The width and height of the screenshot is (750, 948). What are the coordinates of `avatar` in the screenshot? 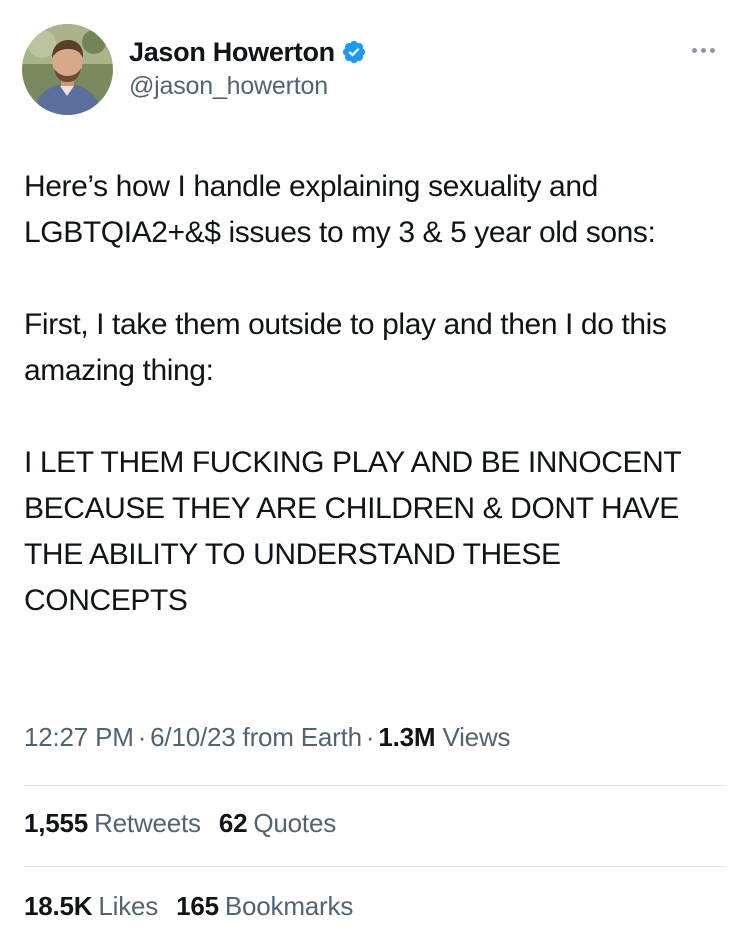 It's located at (67, 69).